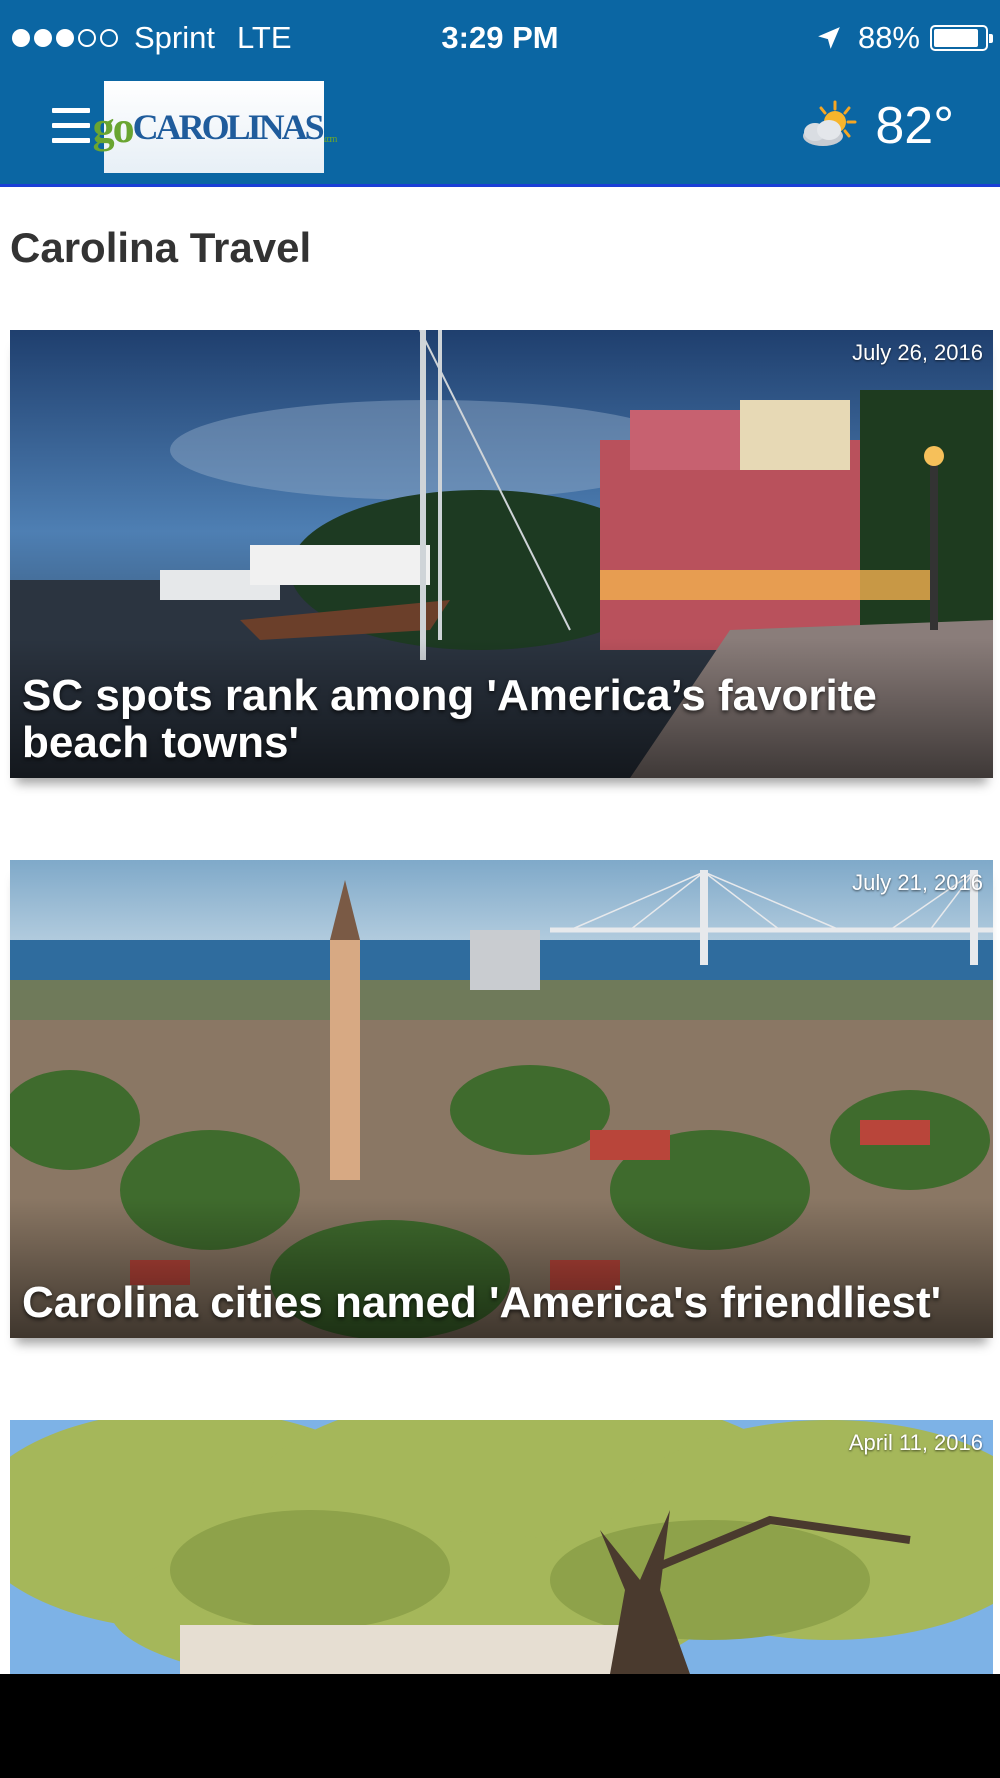 This screenshot has width=1000, height=1778. I want to click on location-arrow-icon, so click(829, 38).